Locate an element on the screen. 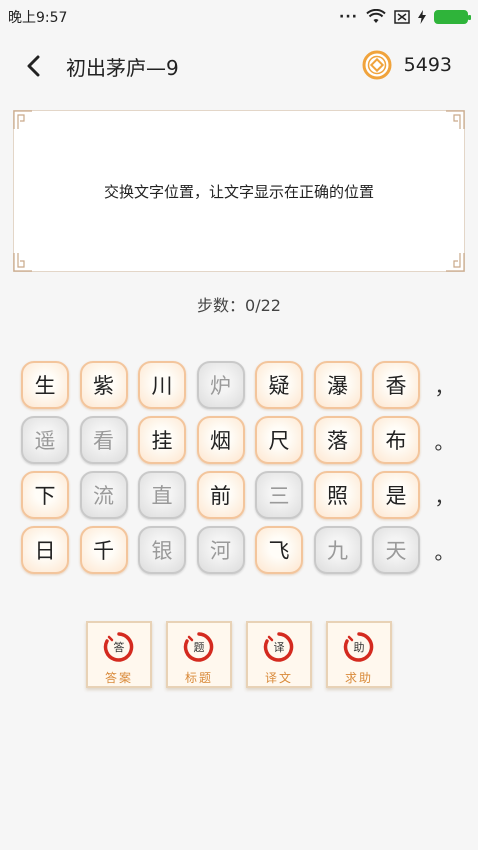 Image resolution: width=478 pixels, height=850 pixels. seal-char: 译 is located at coordinates (279, 647).